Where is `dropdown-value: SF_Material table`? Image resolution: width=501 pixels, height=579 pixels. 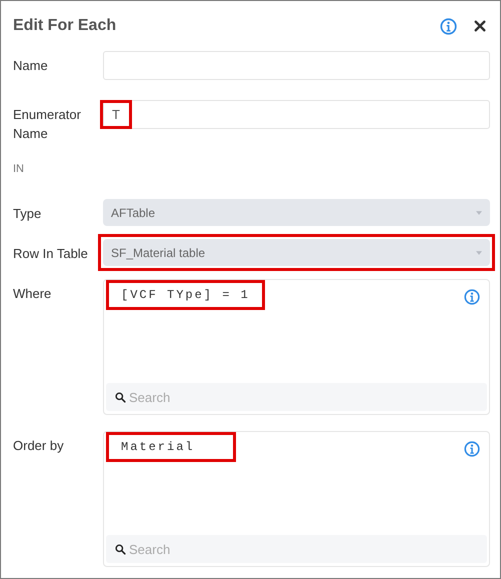
dropdown-value: SF_Material table is located at coordinates (158, 253).